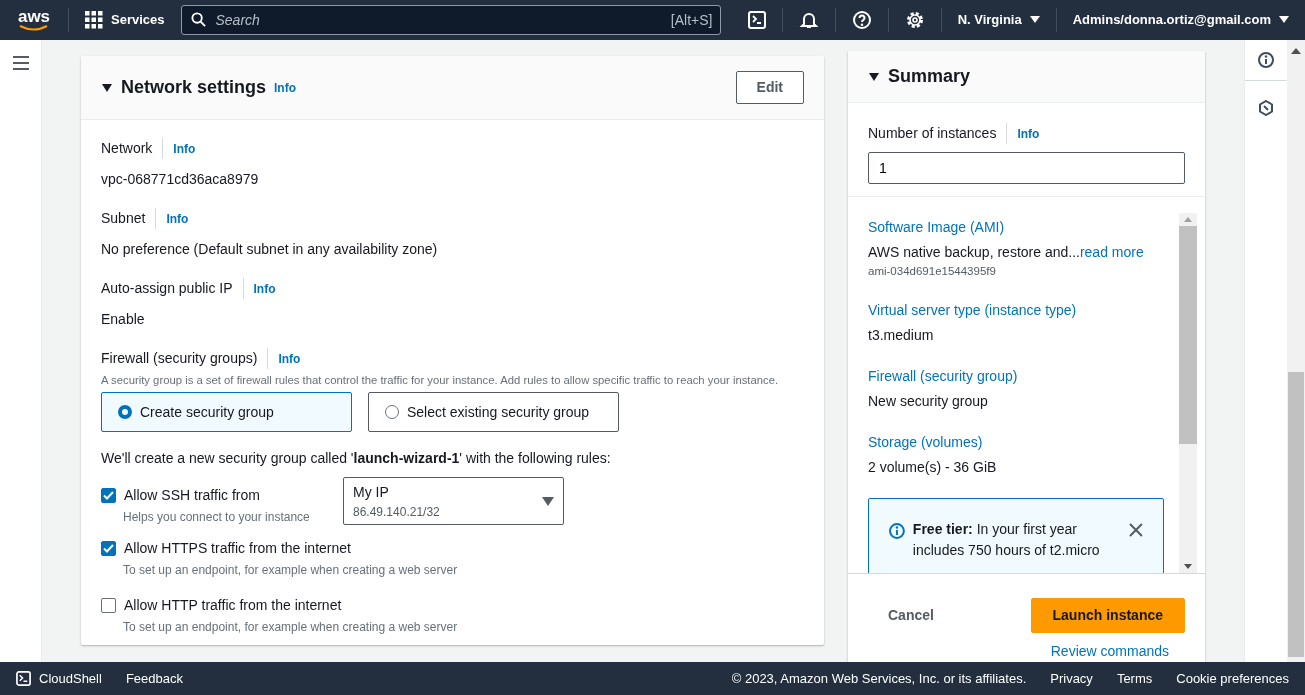 The height and width of the screenshot is (695, 1305). Describe the element at coordinates (1111, 252) in the screenshot. I see `read-more-link: read more` at that location.